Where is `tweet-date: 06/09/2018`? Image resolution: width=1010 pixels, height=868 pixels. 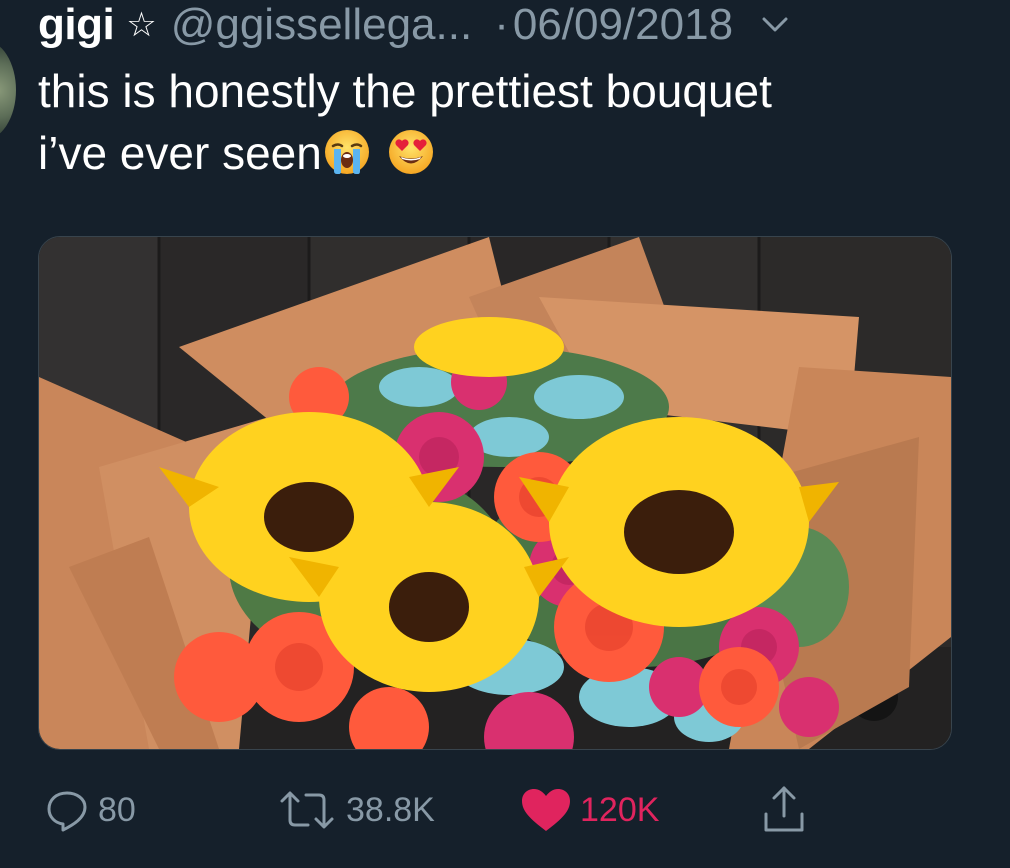 tweet-date: 06/09/2018 is located at coordinates (623, 25).